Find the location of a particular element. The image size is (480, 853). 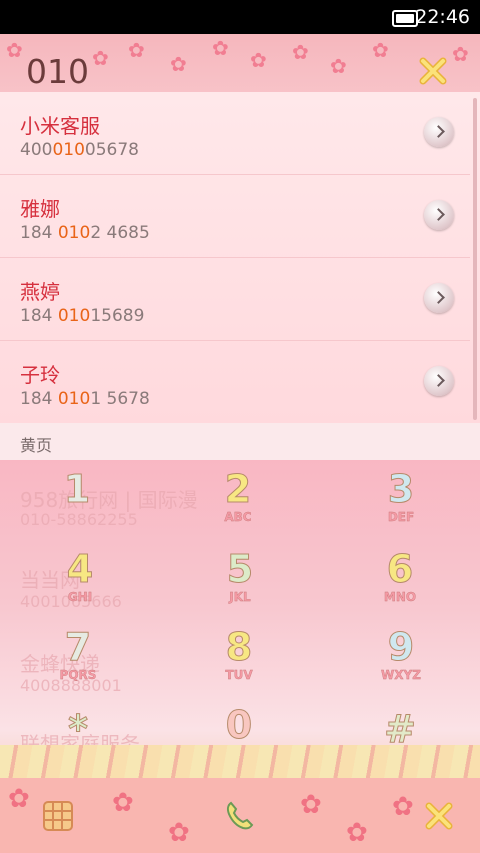

key-letters: PQRS is located at coordinates (78, 675).